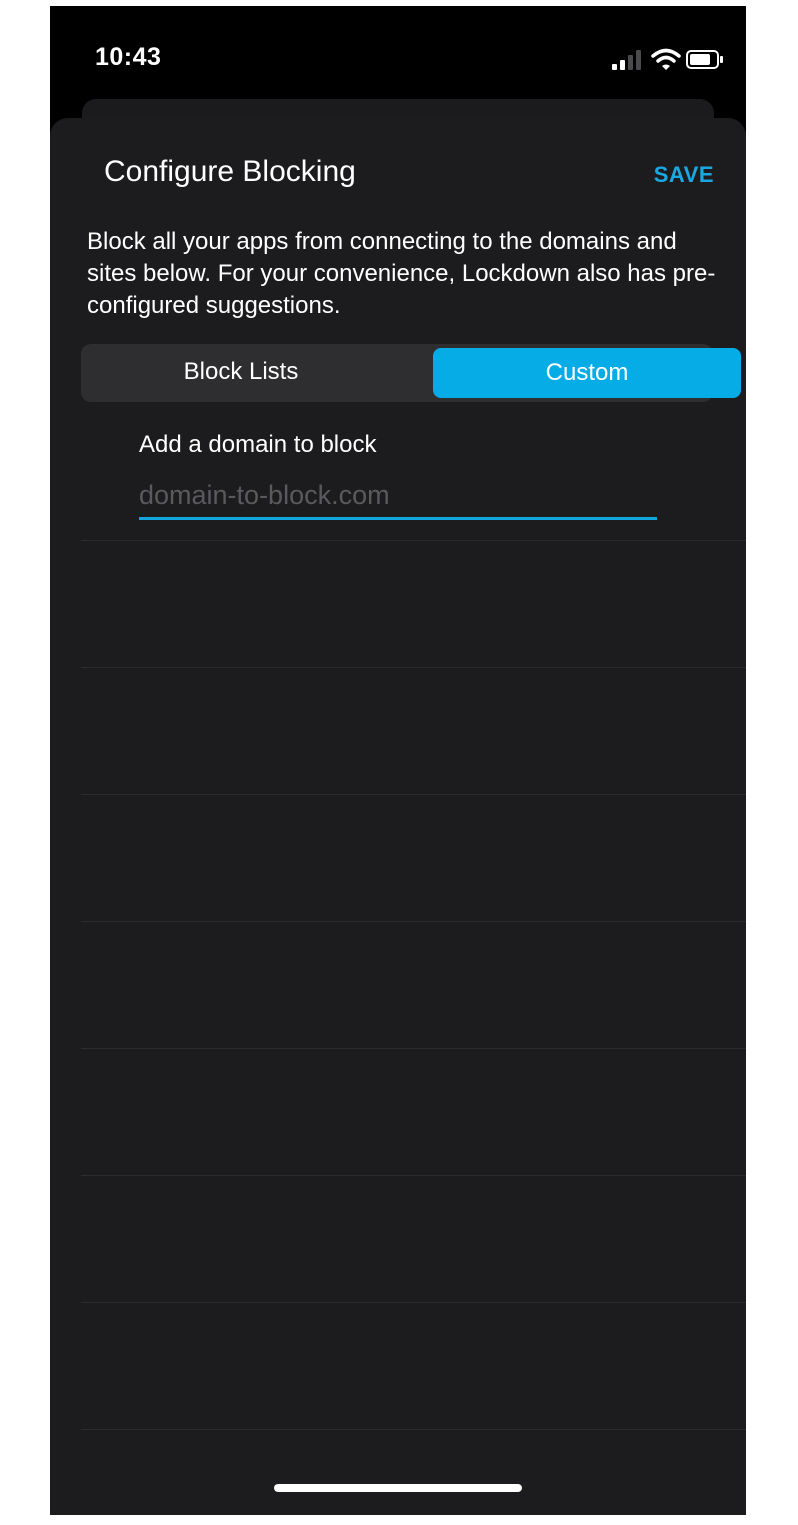  What do you see at coordinates (411, 373) in the screenshot?
I see `segmented-control: Block Lists Custom` at bounding box center [411, 373].